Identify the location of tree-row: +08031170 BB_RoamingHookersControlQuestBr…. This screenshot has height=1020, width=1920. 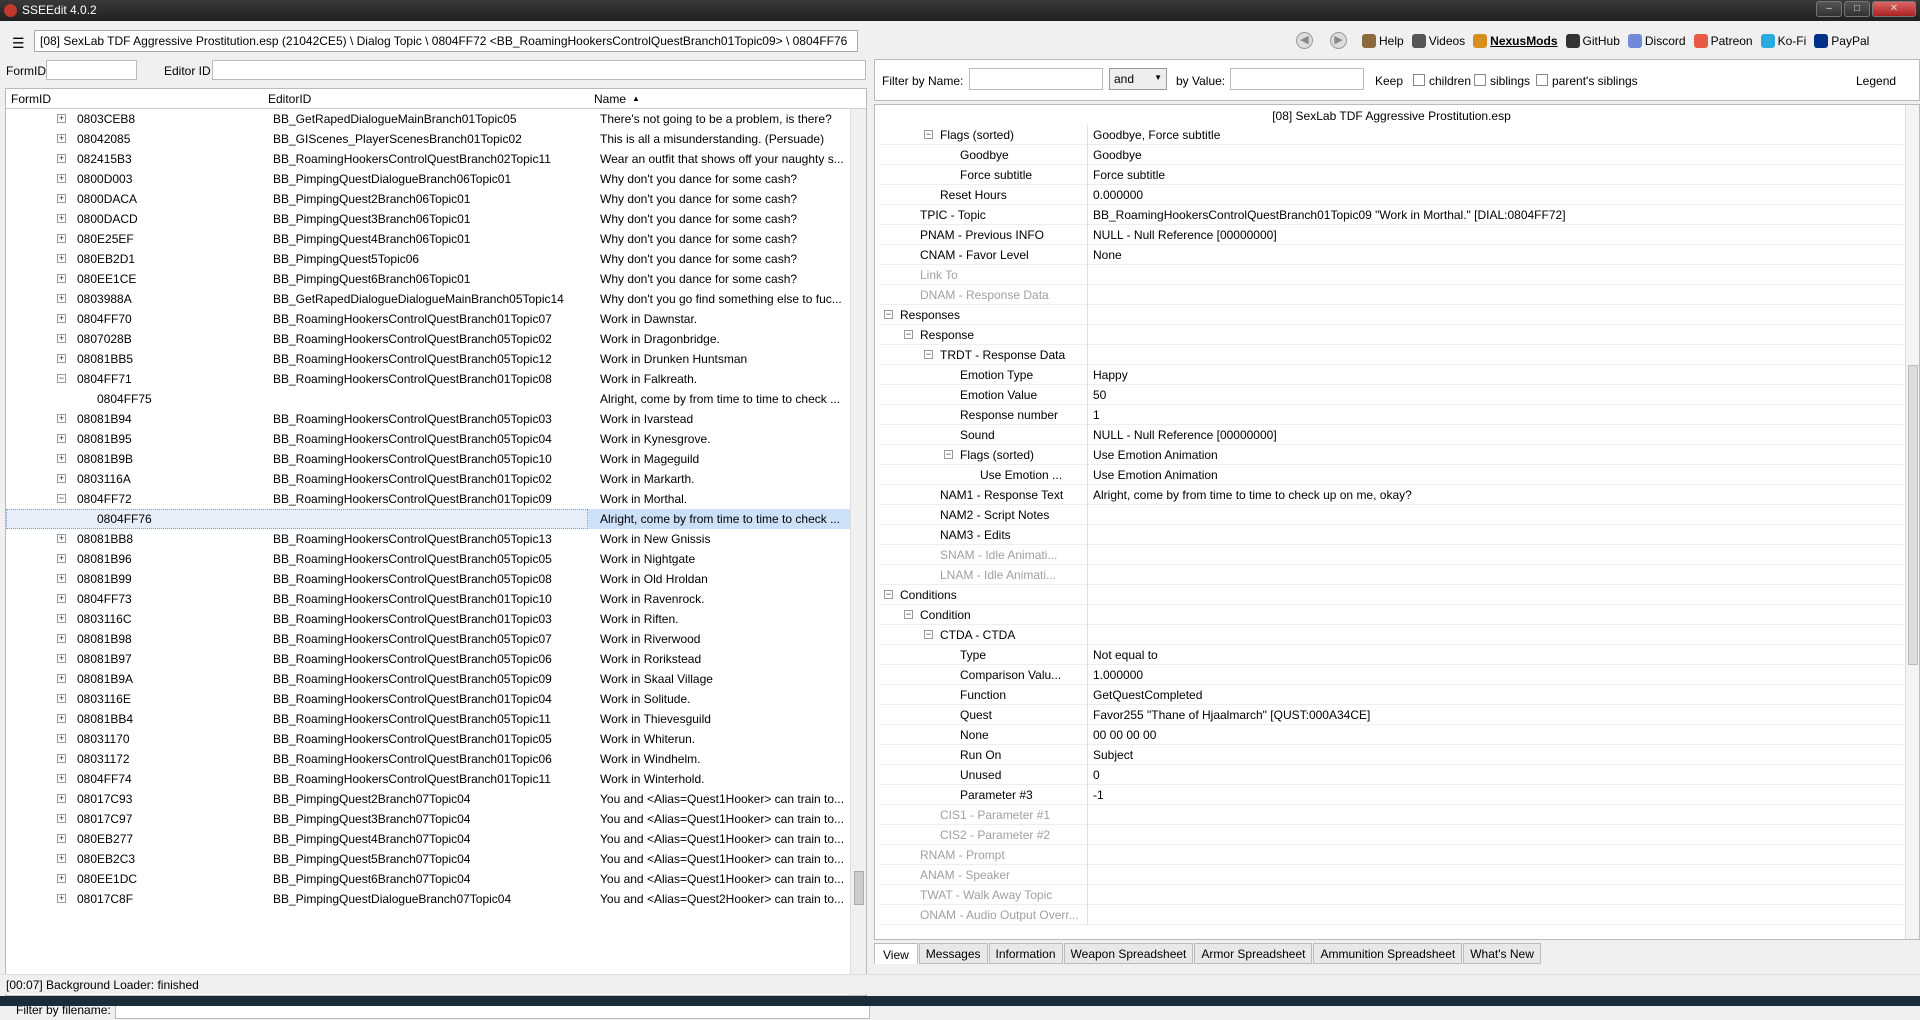
(428, 739).